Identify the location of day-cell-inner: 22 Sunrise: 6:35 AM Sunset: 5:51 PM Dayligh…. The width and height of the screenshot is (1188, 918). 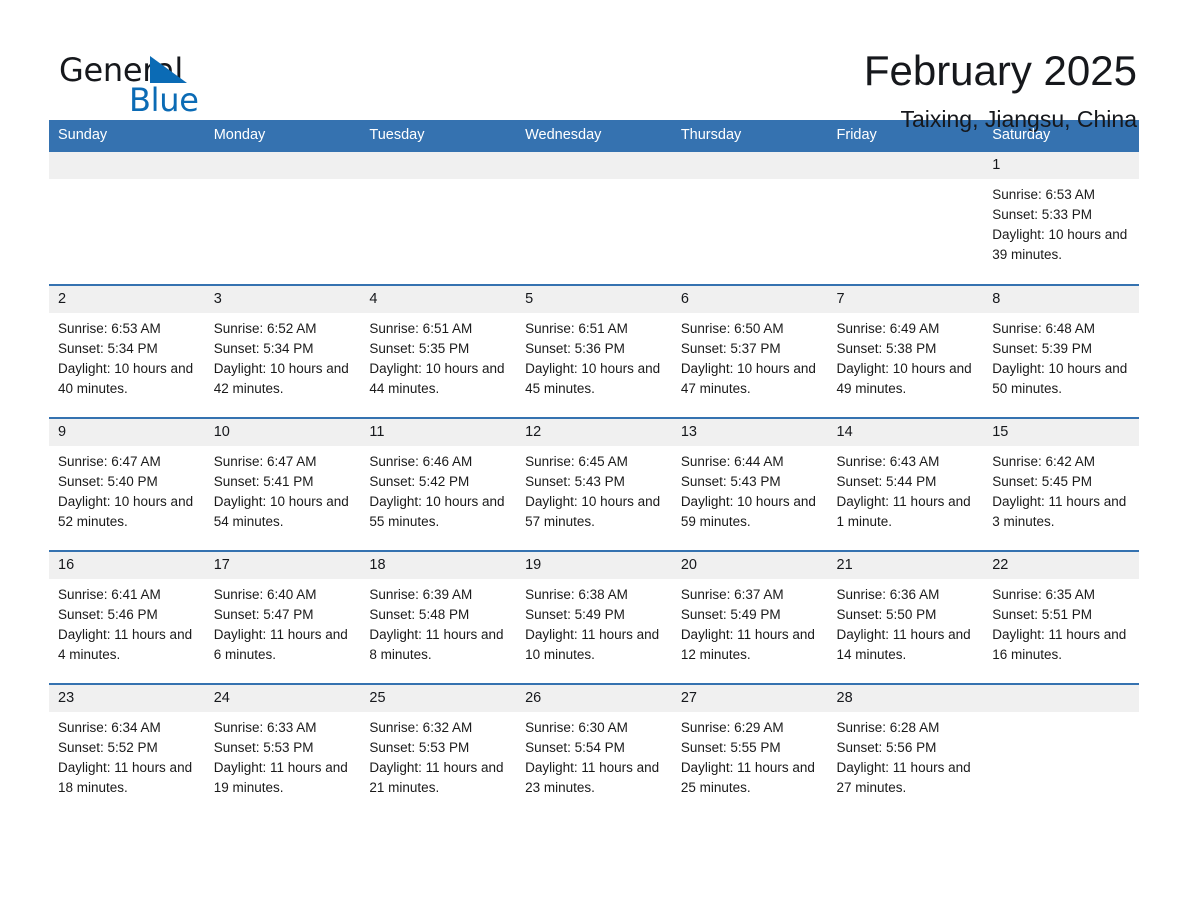
(1061, 617).